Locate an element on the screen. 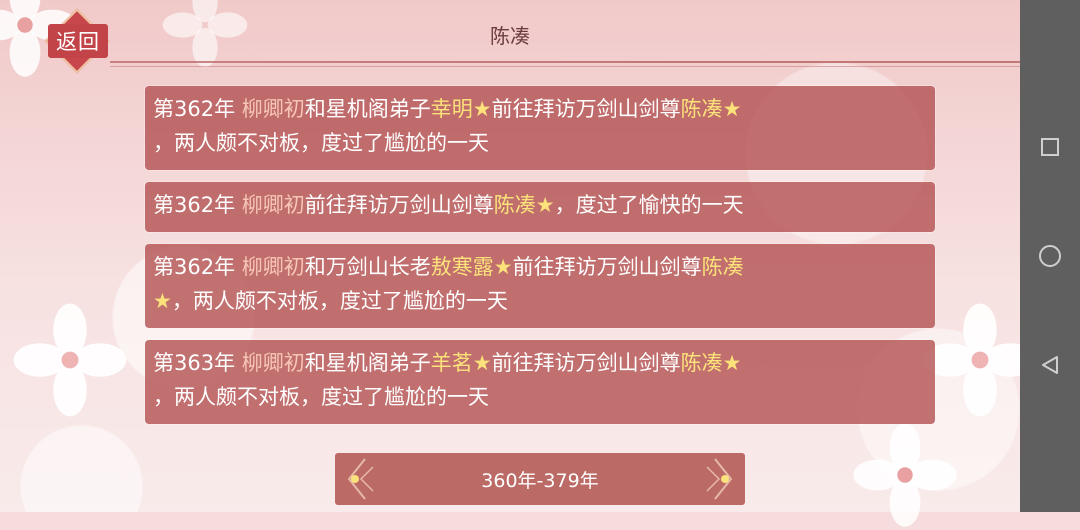 This screenshot has height=530, width=1080. event-text-segment: 和万剑山长老 is located at coordinates (367, 267).